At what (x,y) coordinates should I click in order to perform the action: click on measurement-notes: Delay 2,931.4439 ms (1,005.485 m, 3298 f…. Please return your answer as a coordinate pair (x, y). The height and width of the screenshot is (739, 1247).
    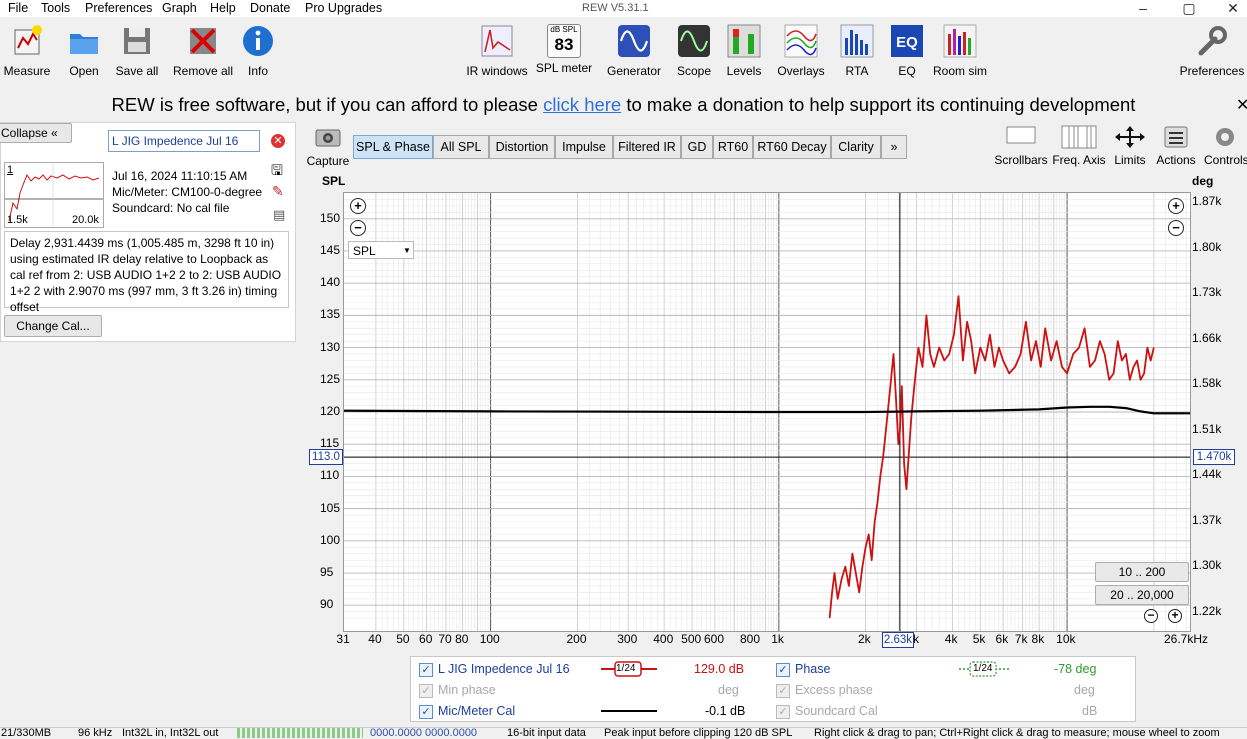
    Looking at the image, I should click on (146, 272).